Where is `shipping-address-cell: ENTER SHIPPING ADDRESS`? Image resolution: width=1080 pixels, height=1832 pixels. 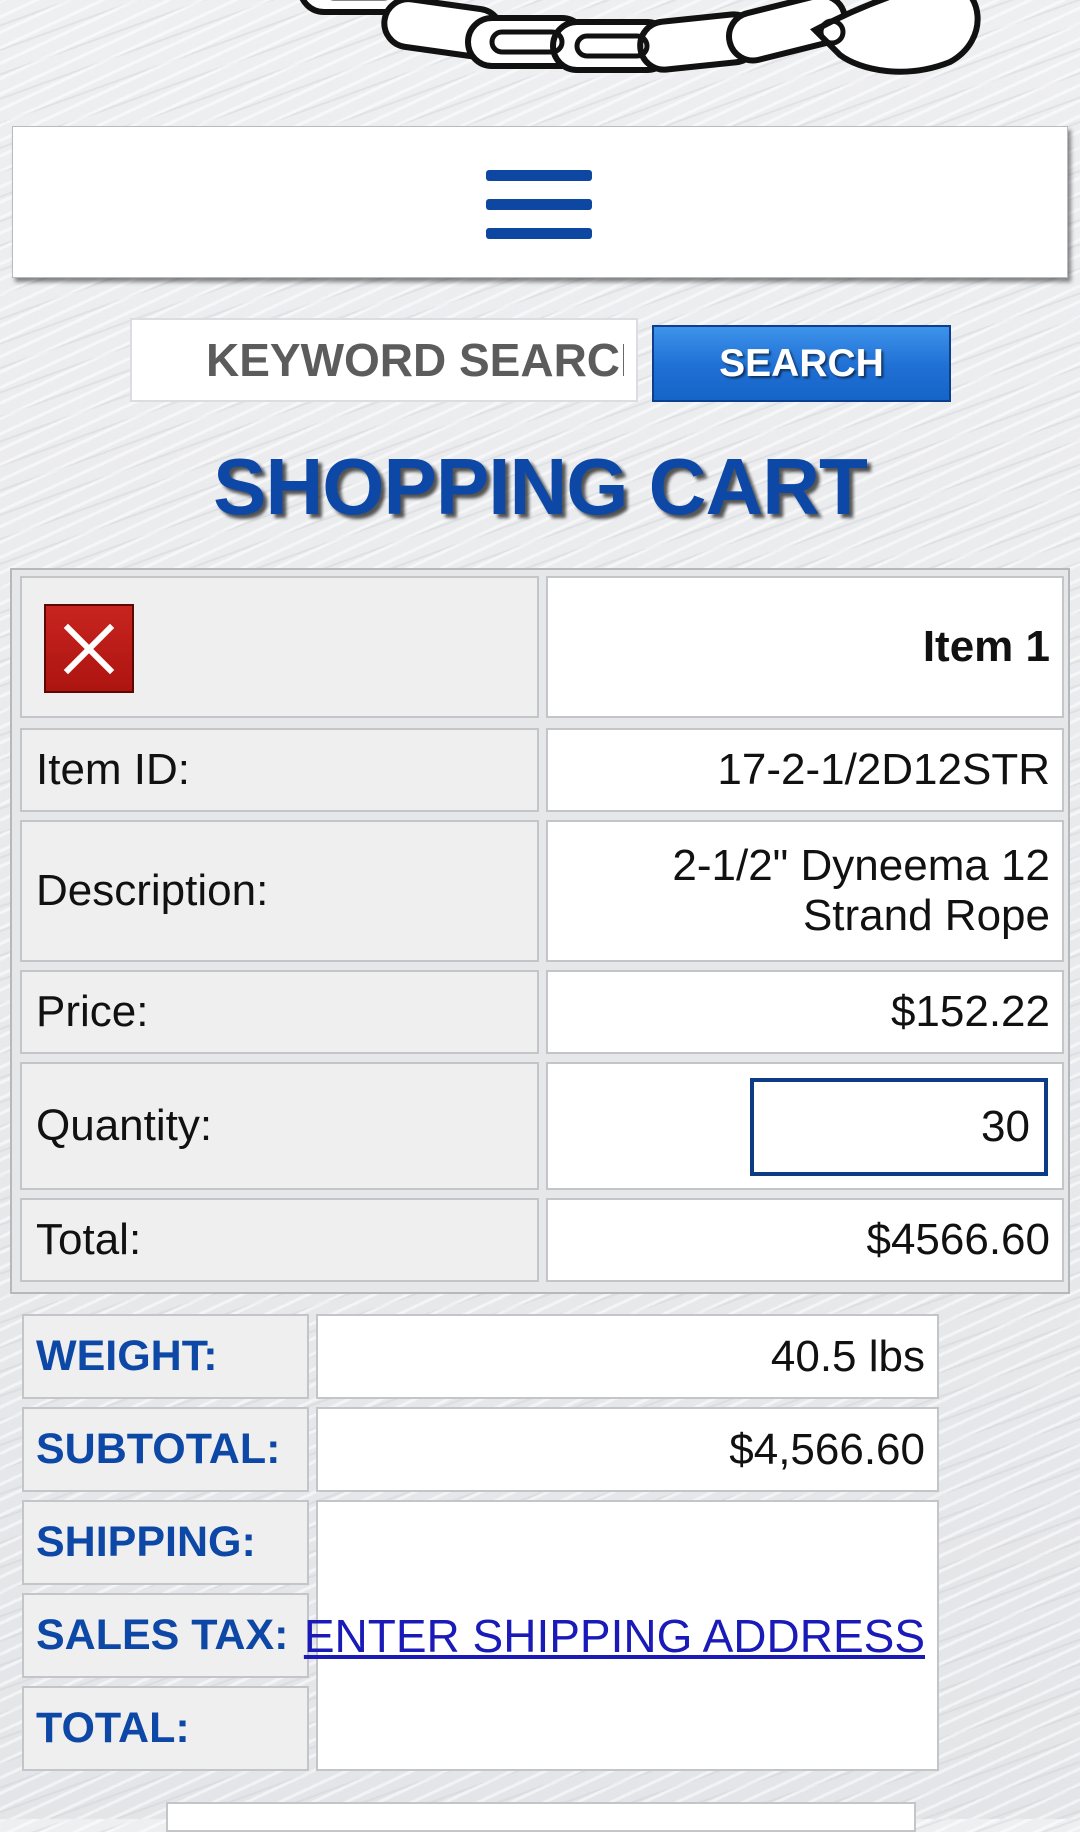 shipping-address-cell: ENTER SHIPPING ADDRESS is located at coordinates (621, 1635).